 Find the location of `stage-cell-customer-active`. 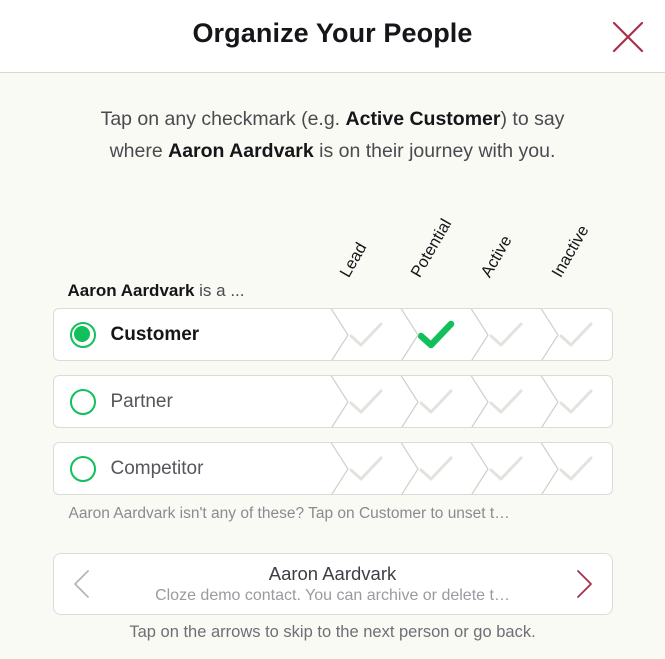

stage-cell-customer-active is located at coordinates (505, 334).